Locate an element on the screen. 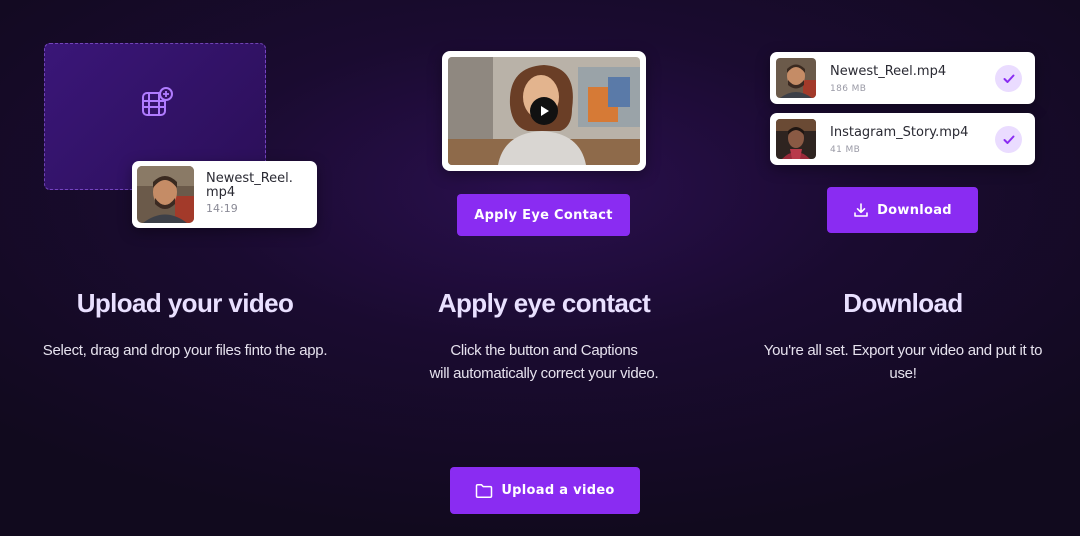 The image size is (1080, 536). step-description-line: use! is located at coordinates (903, 373).